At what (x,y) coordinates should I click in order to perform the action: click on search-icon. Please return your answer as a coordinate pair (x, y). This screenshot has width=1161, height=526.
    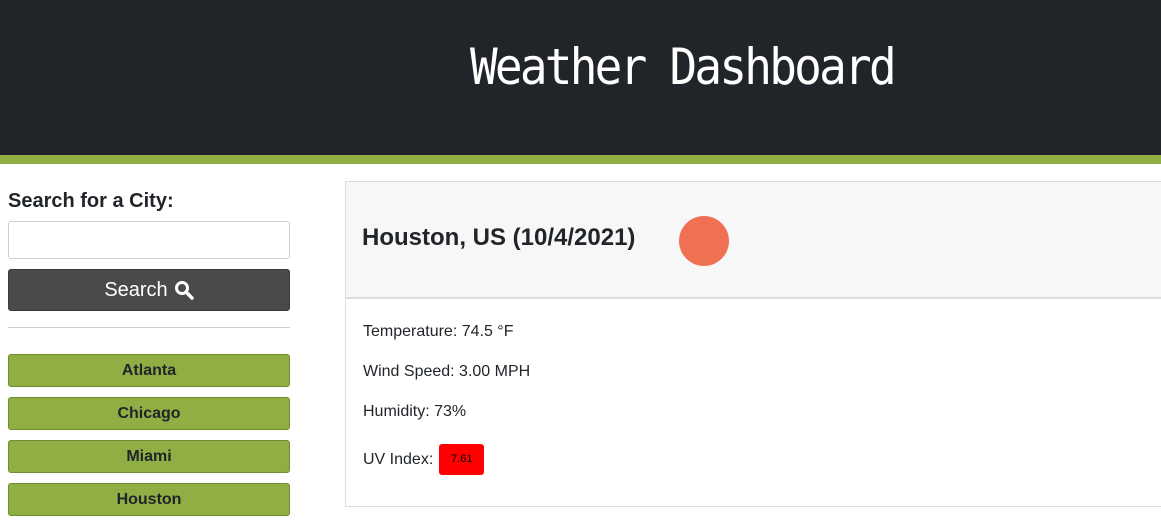
    Looking at the image, I should click on (184, 290).